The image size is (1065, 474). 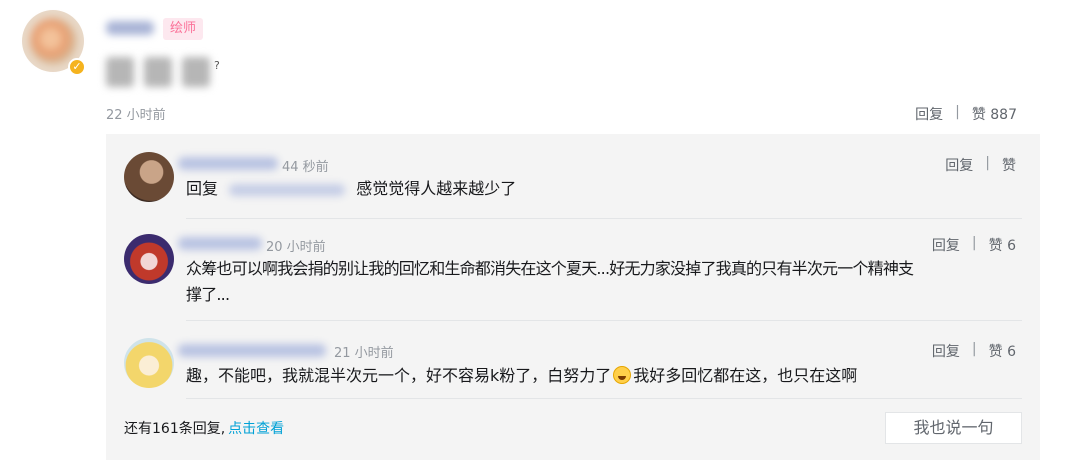 What do you see at coordinates (953, 428) in the screenshot?
I see `say-something-button: 我也说一句` at bounding box center [953, 428].